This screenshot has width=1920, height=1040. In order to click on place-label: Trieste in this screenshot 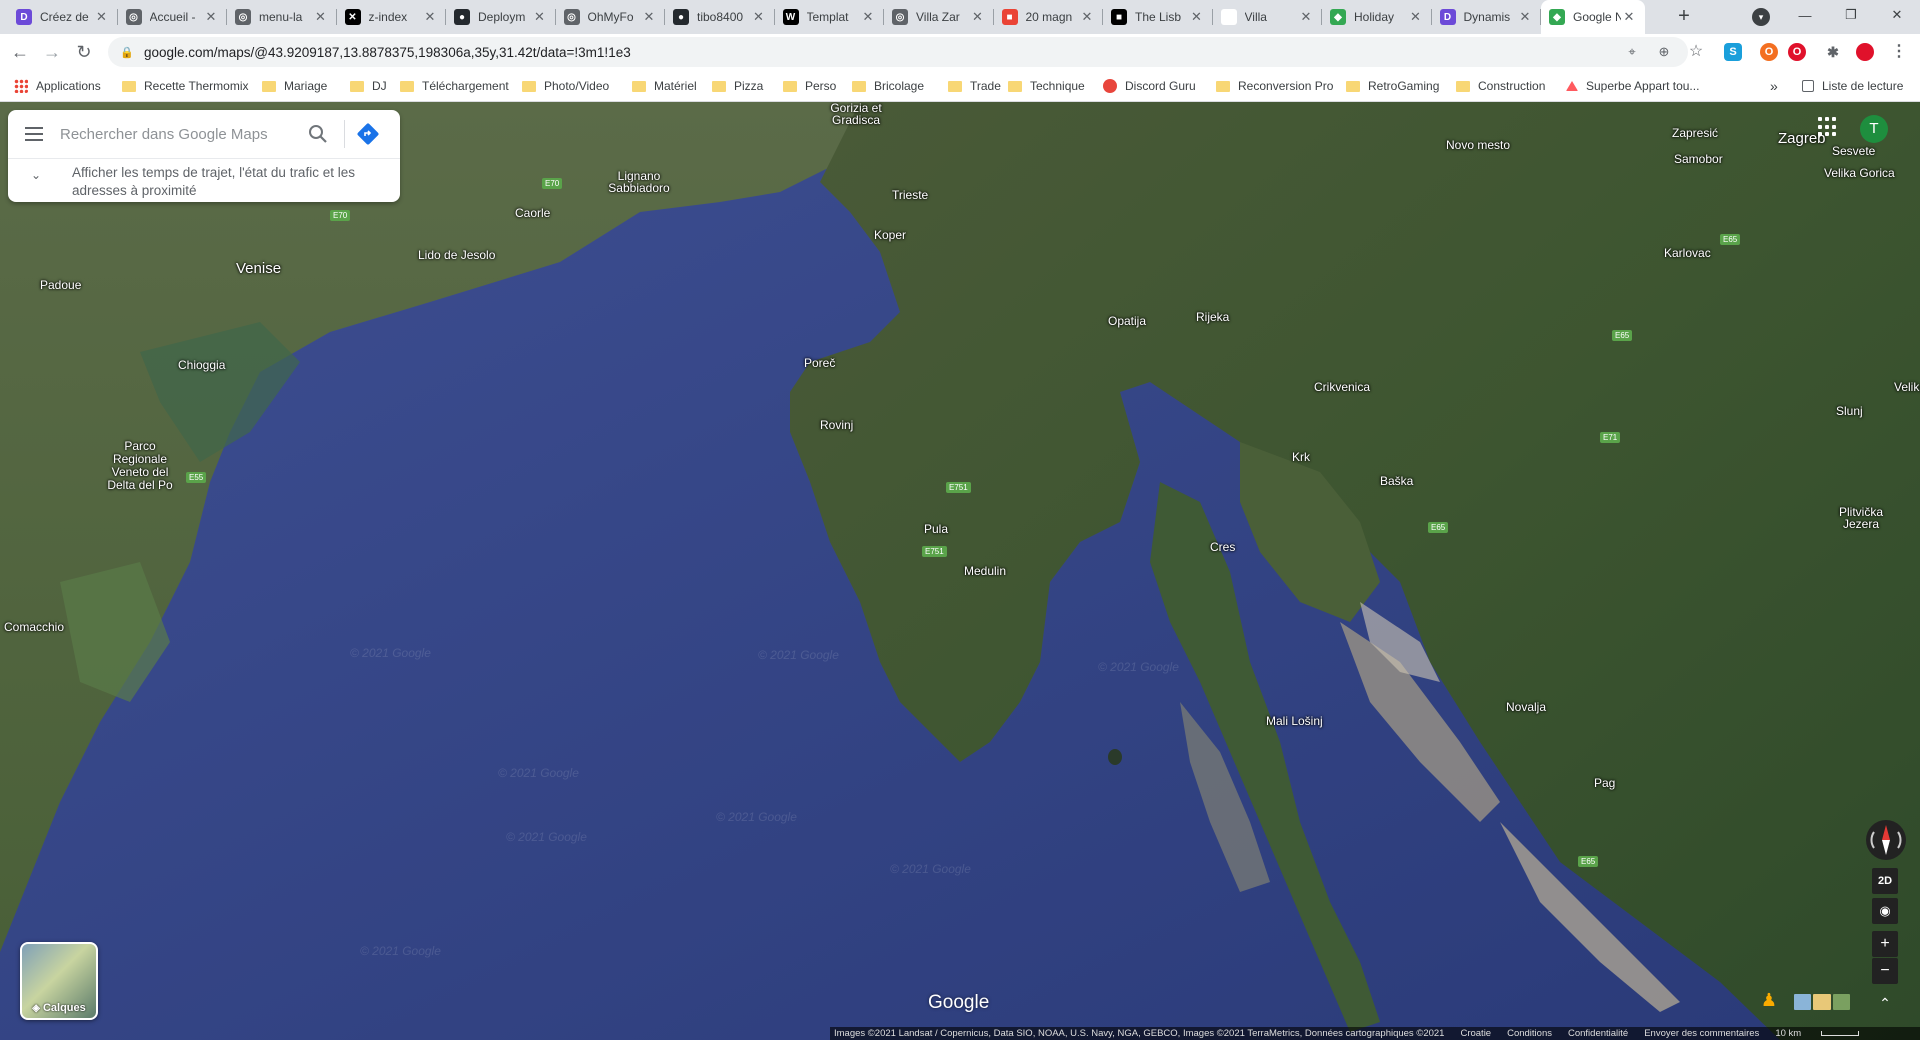, I will do `click(910, 195)`.